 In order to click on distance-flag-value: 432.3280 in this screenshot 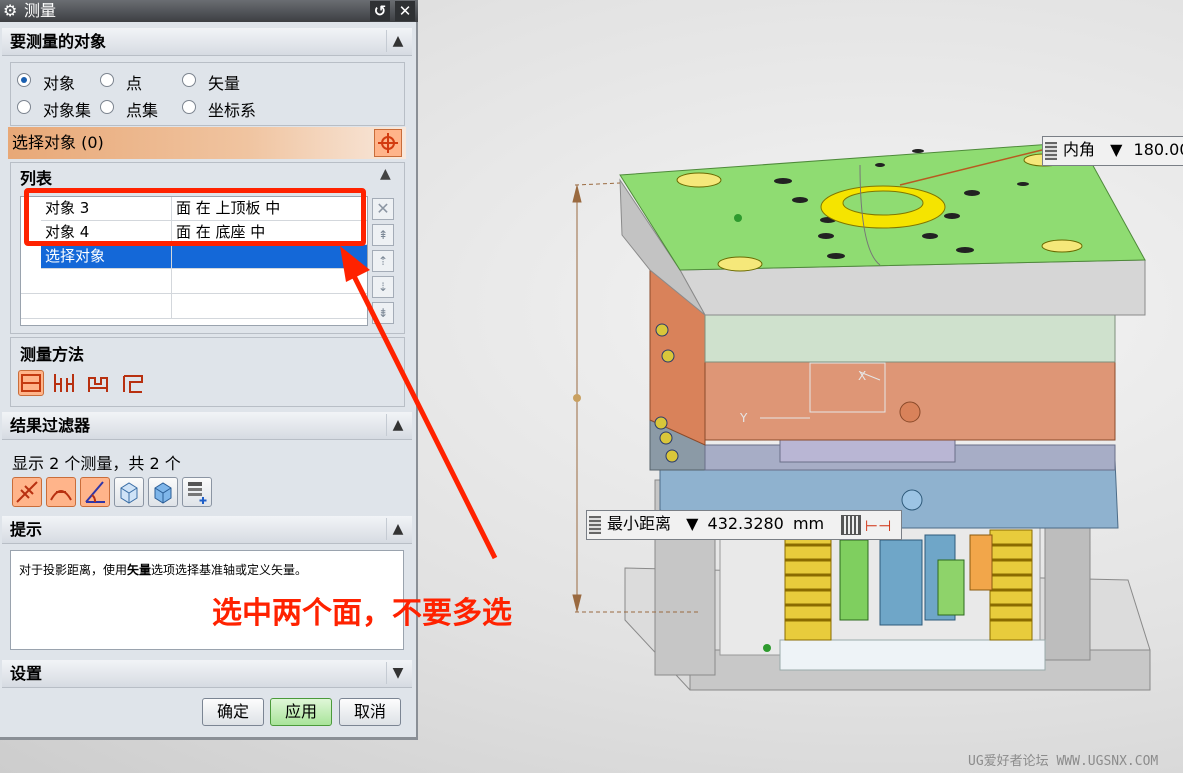, I will do `click(745, 523)`.